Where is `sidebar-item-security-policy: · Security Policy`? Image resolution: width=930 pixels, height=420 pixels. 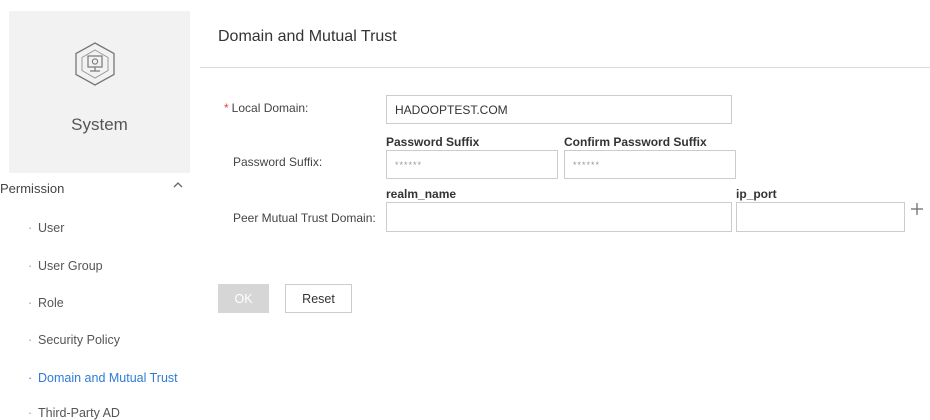 sidebar-item-security-policy: · Security Policy is located at coordinates (74, 340).